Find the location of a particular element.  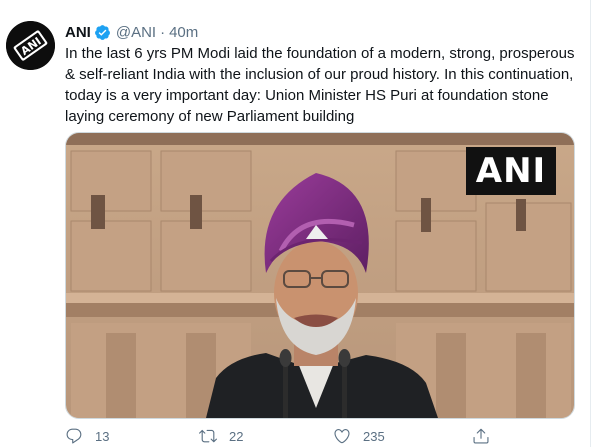

share-icon is located at coordinates (481, 436).